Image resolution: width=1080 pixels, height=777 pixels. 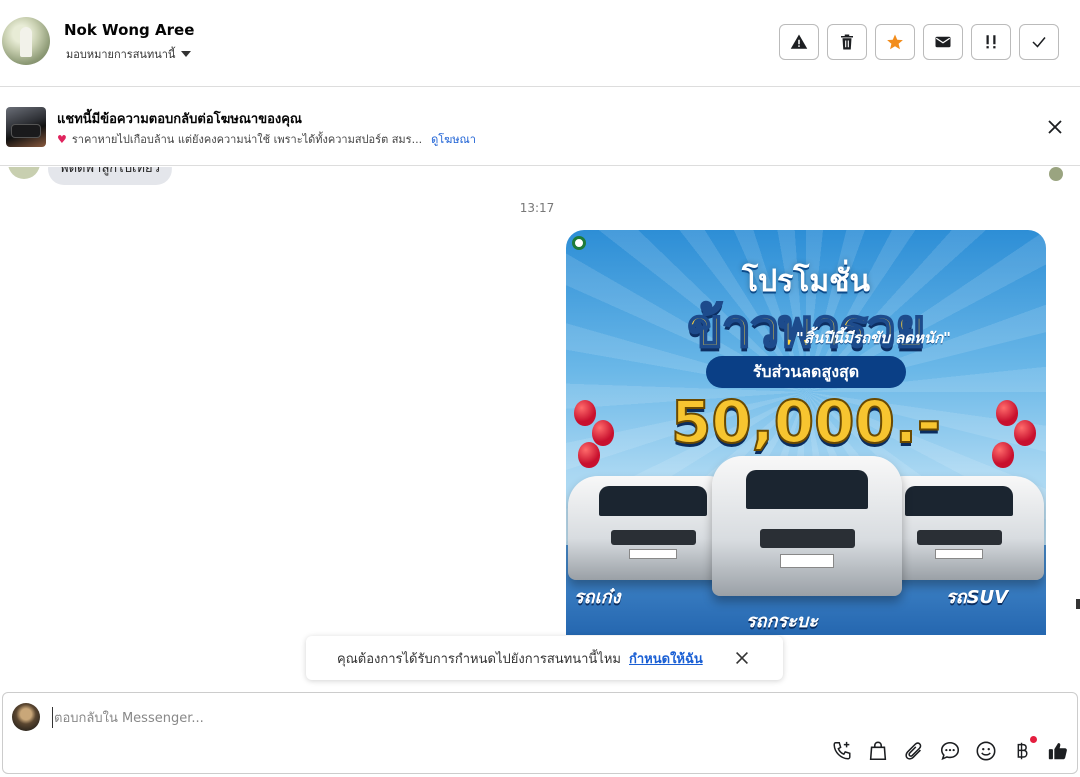 I want to click on thumbs-up-icon, so click(x=1057, y=751).